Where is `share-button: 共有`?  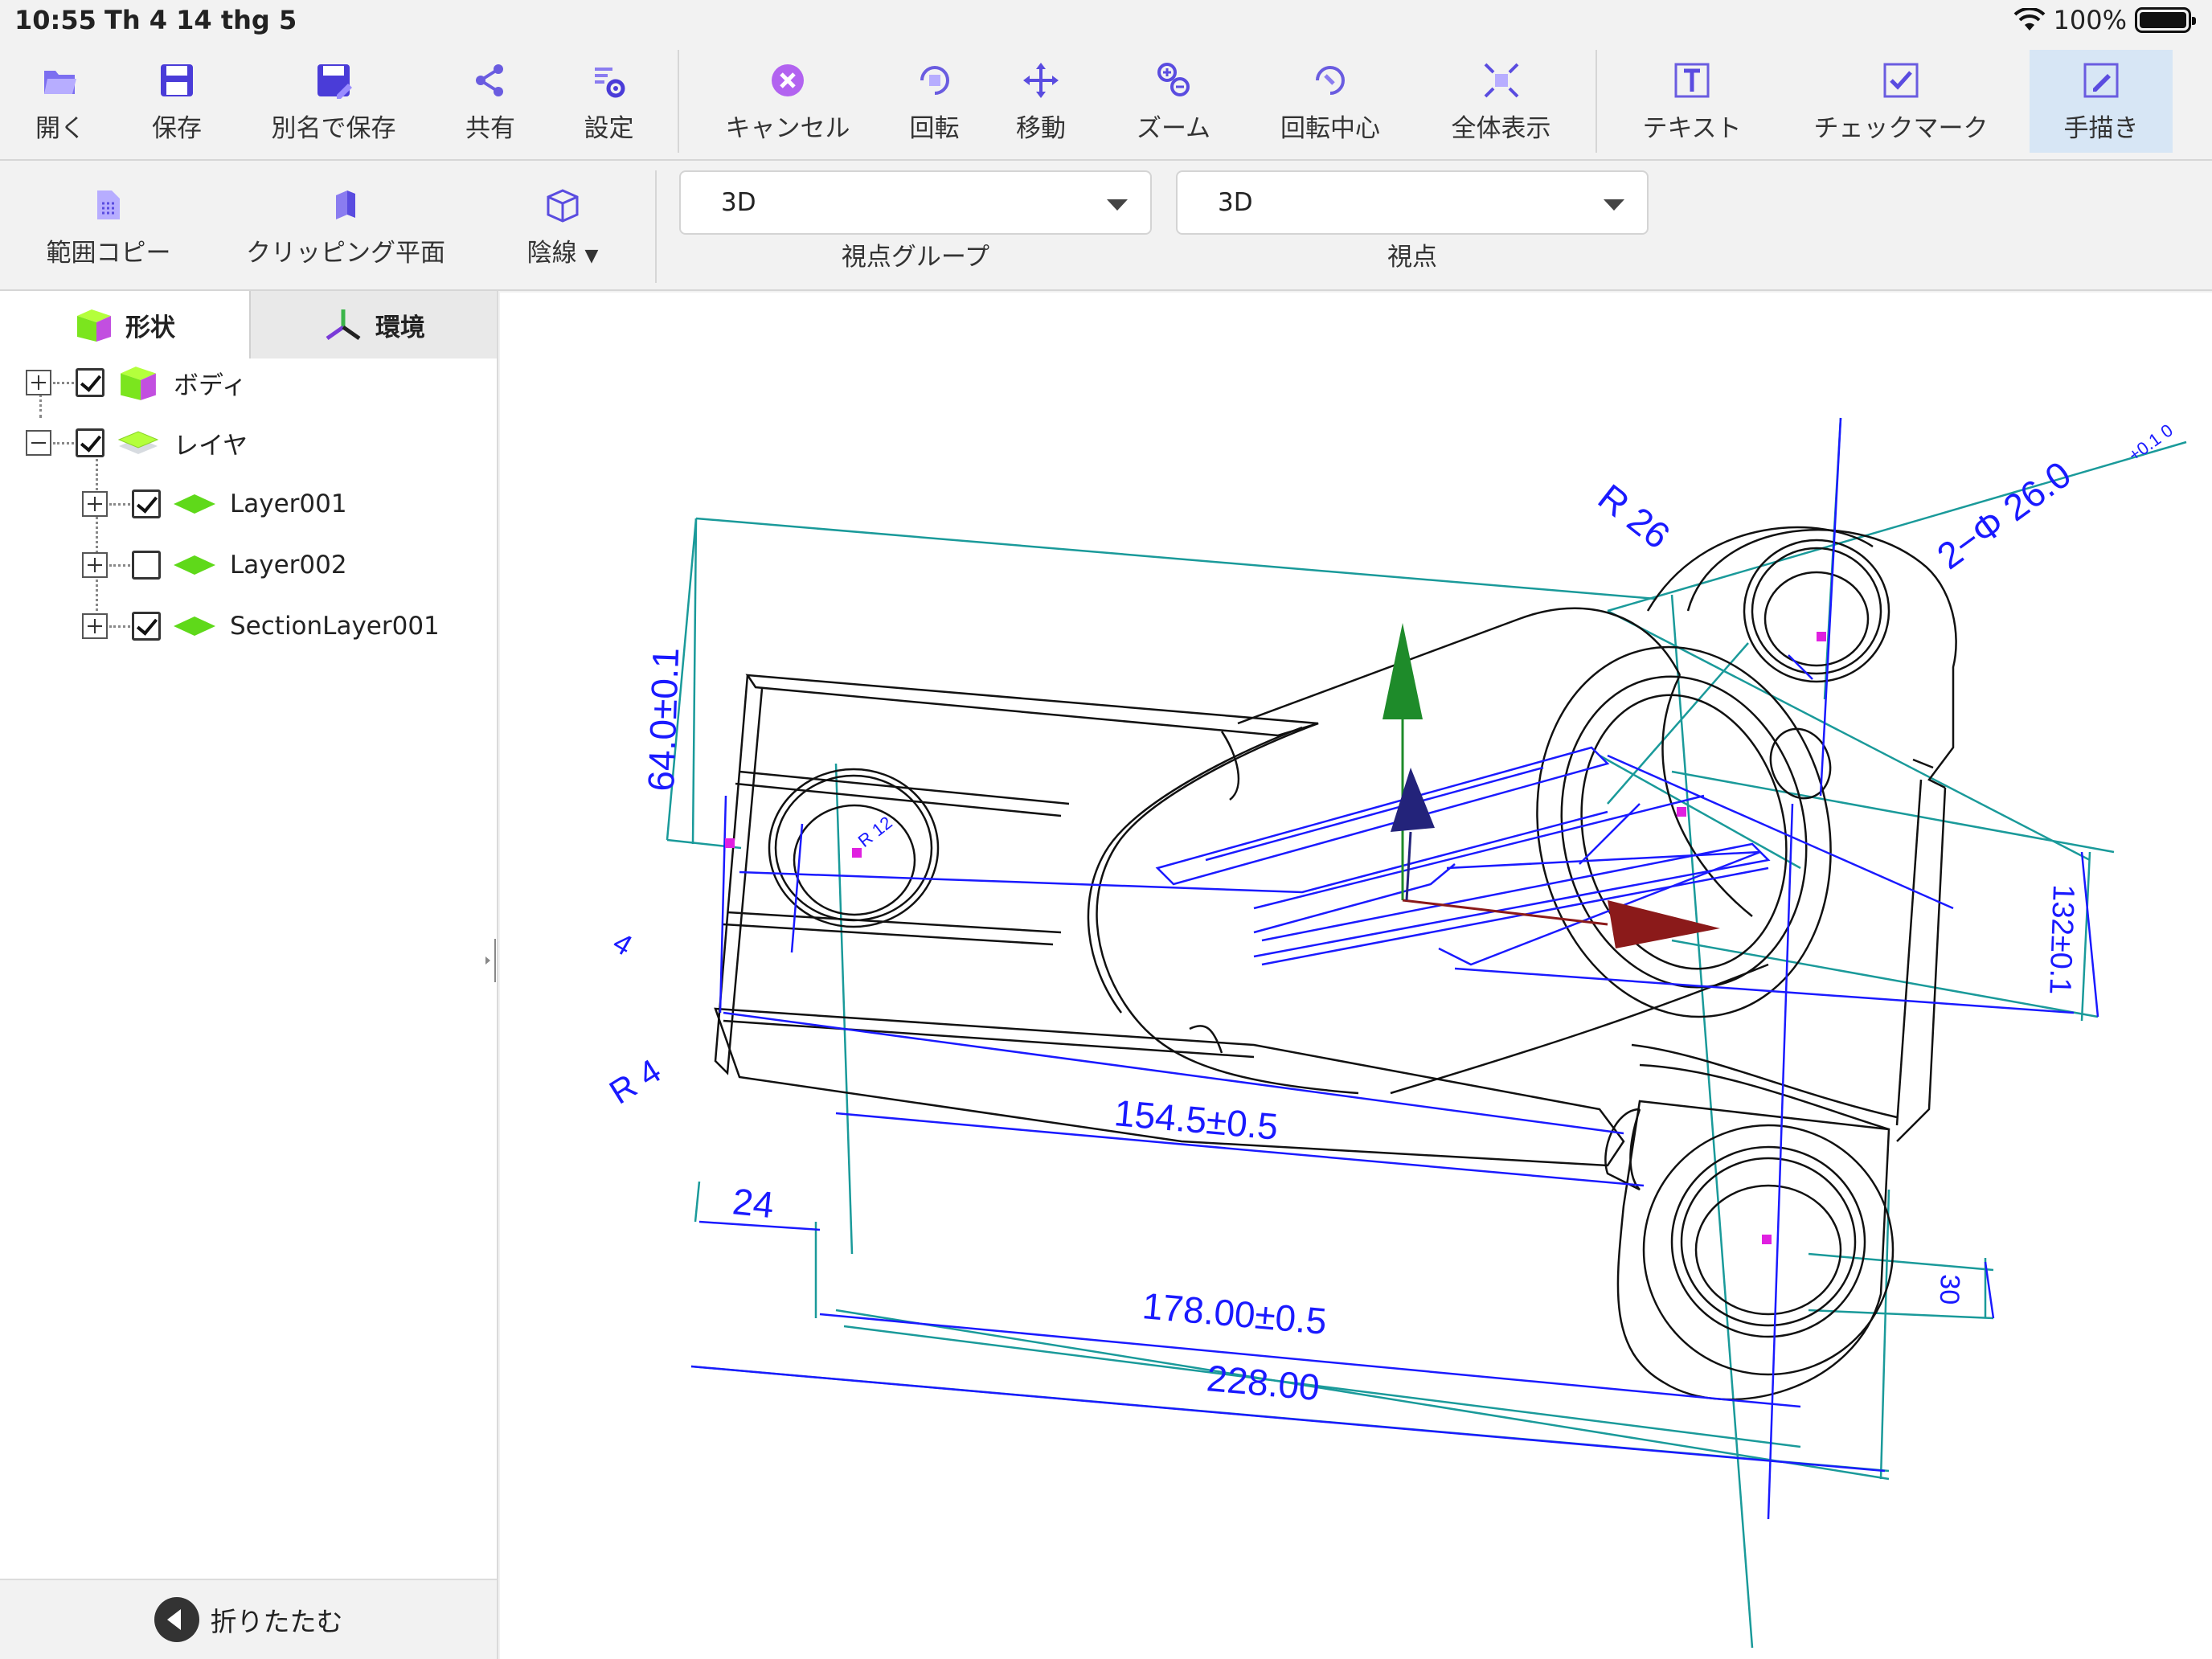 share-button: 共有 is located at coordinates (490, 101).